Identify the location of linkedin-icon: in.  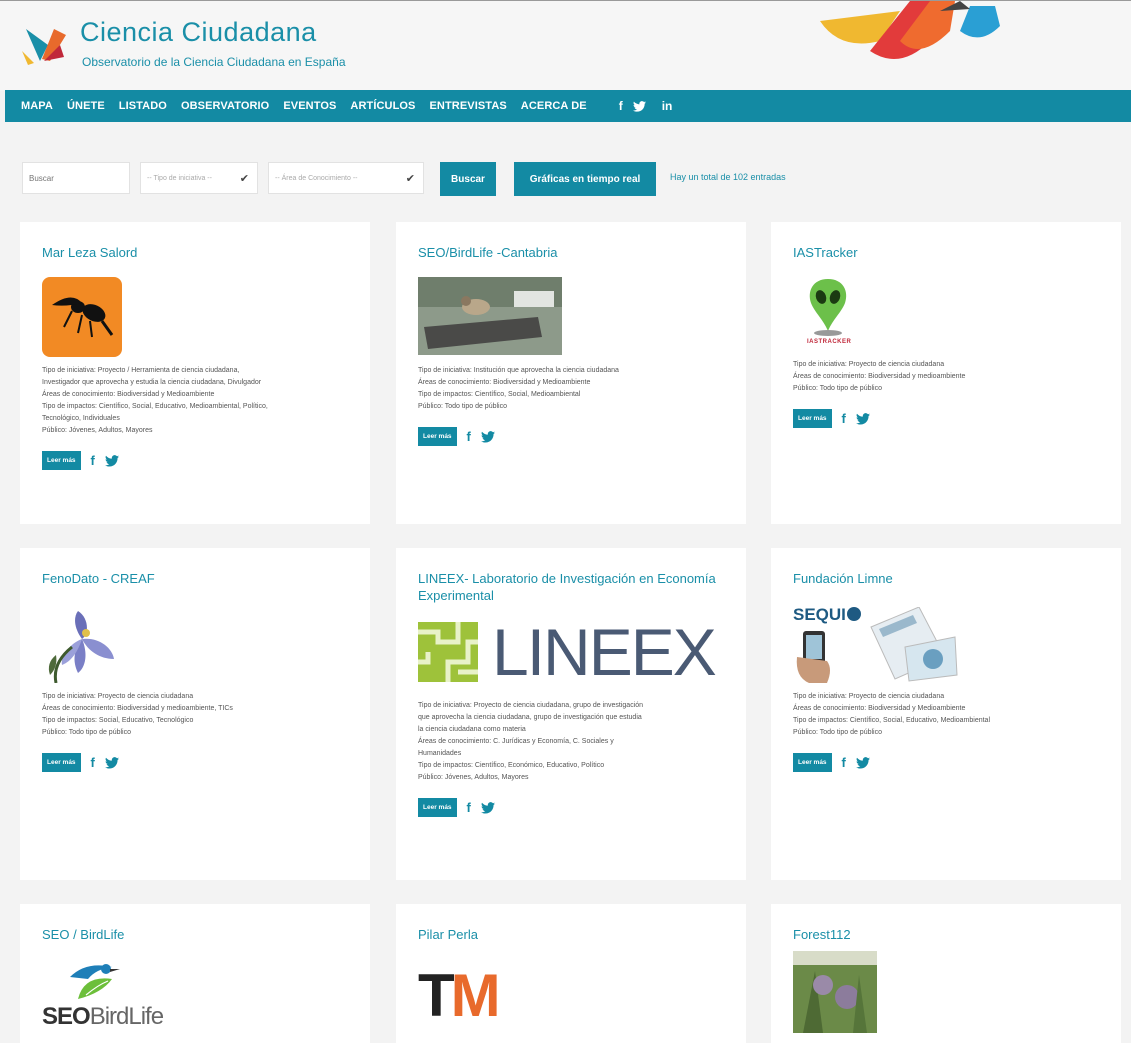
(667, 106).